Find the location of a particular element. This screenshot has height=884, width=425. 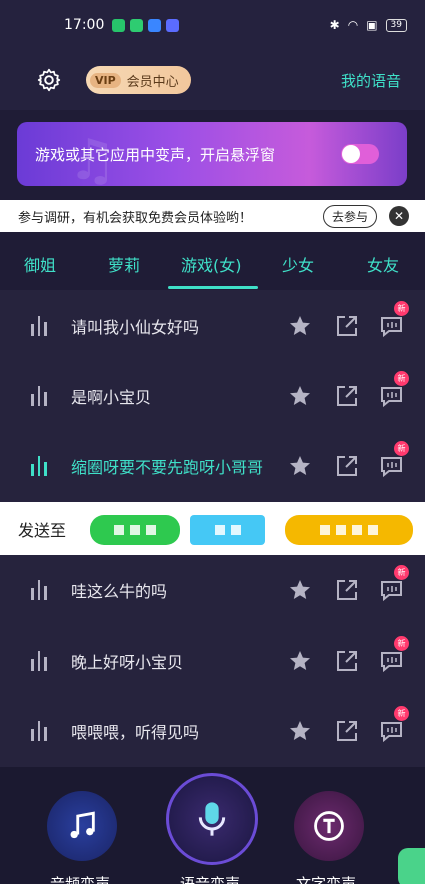

member-center-label: 会员中心 is located at coordinates (152, 82).